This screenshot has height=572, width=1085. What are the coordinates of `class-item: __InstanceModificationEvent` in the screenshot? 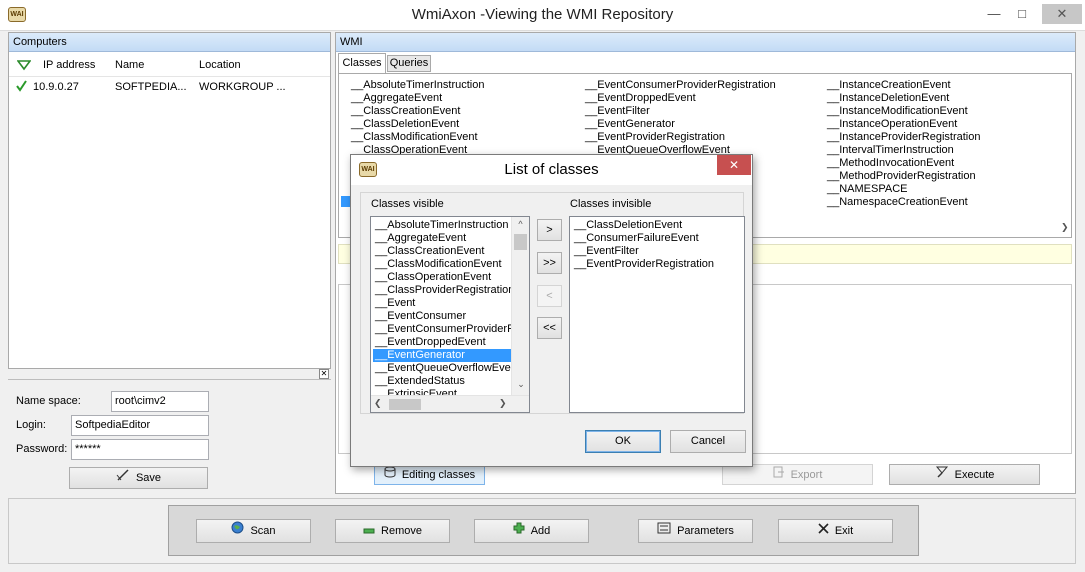 It's located at (897, 111).